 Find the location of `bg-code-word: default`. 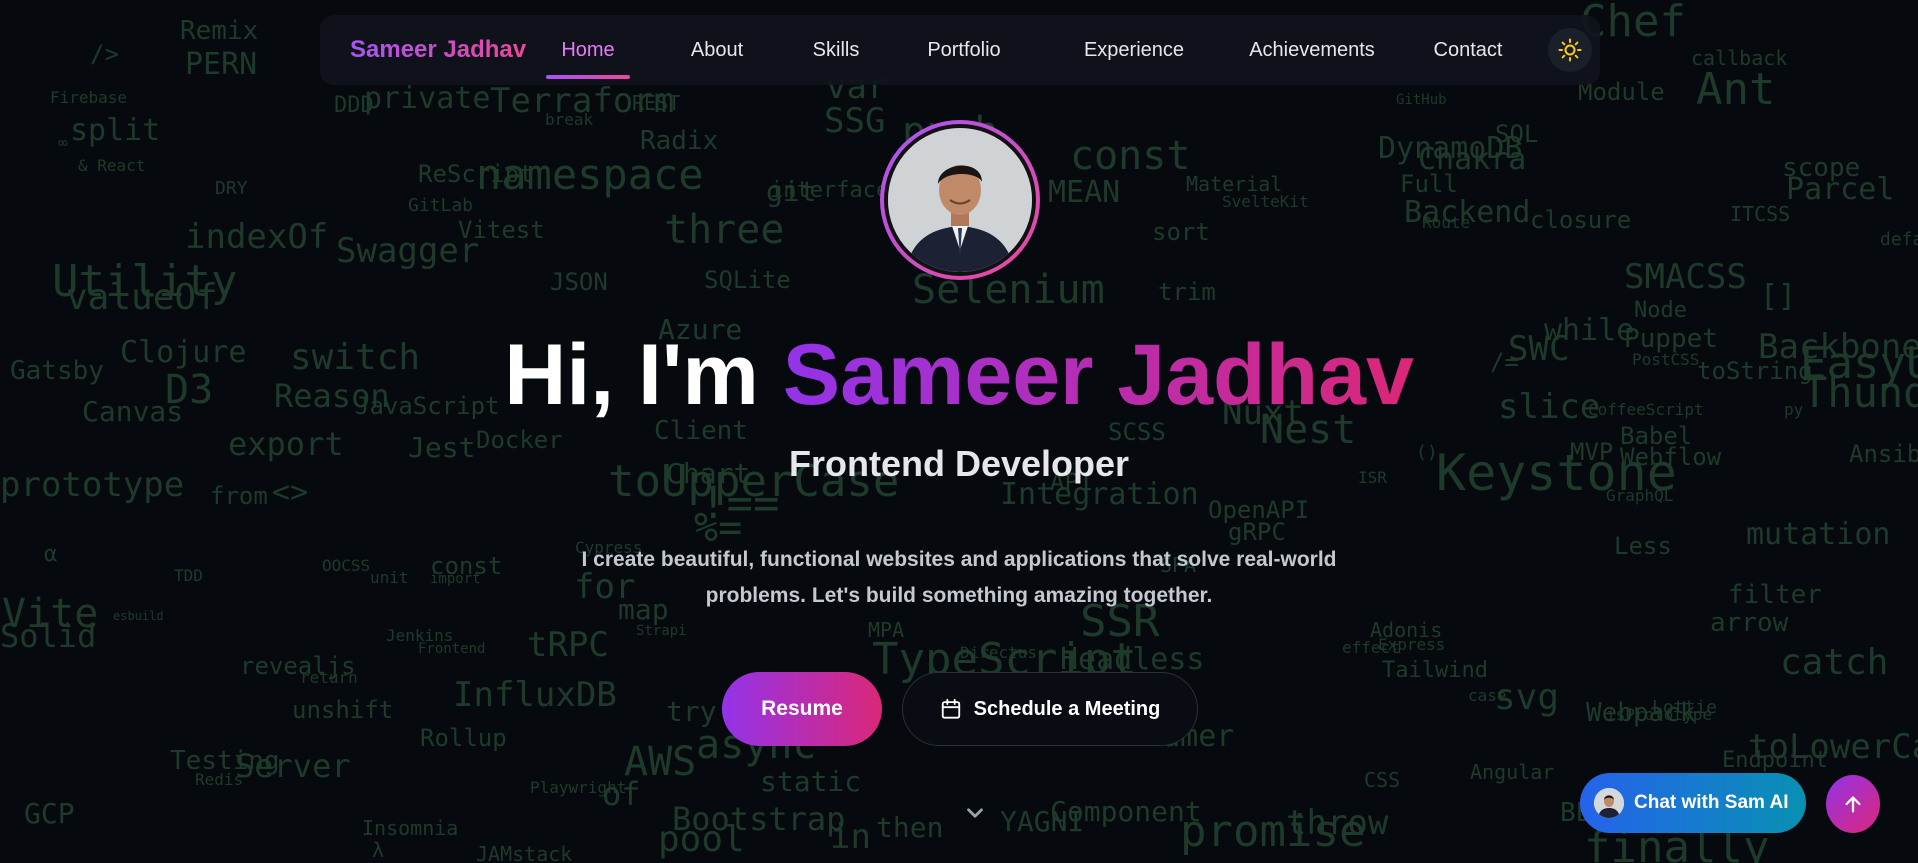

bg-code-word: default is located at coordinates (1899, 239).